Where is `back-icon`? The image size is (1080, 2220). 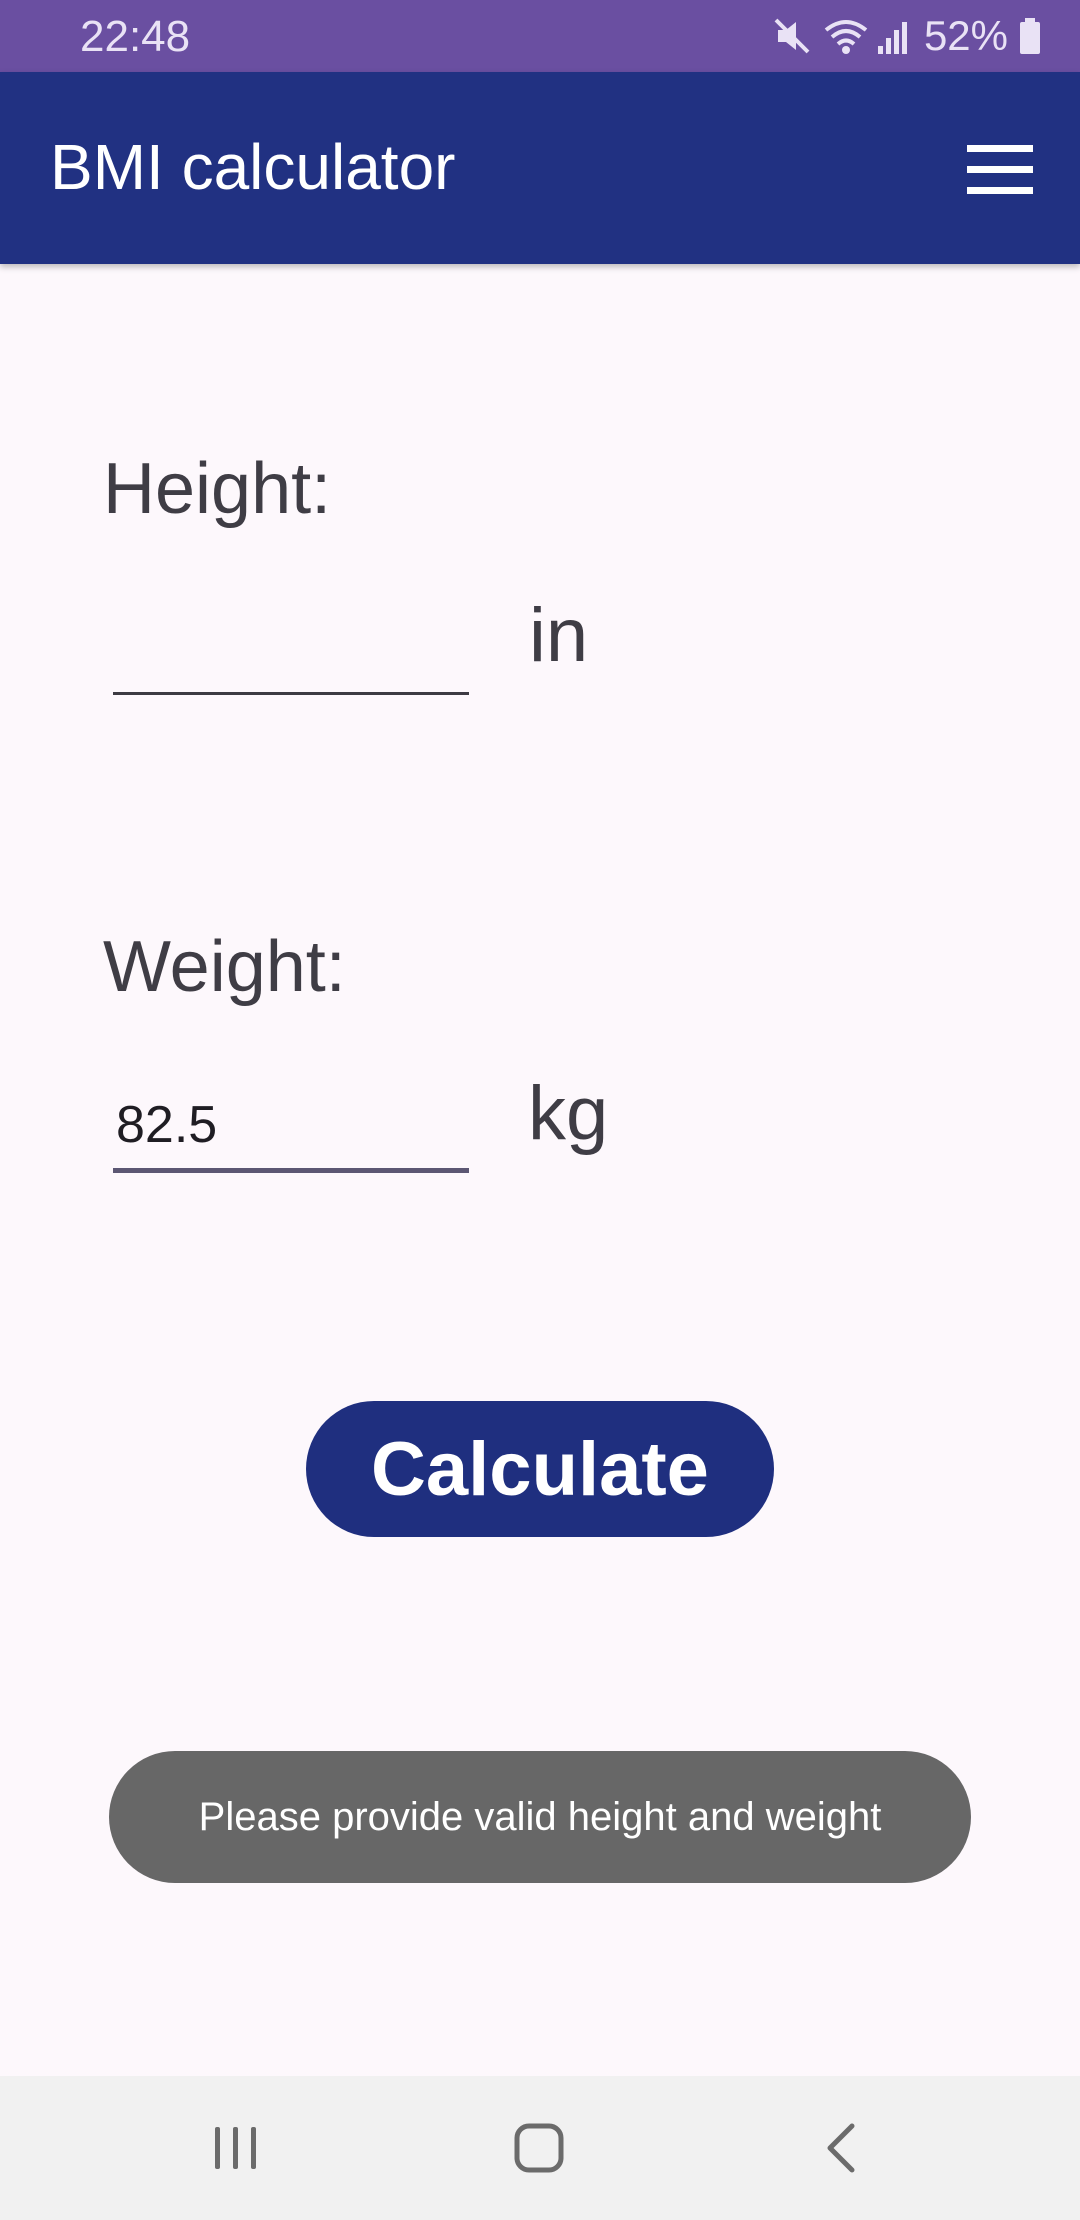 back-icon is located at coordinates (841, 2148).